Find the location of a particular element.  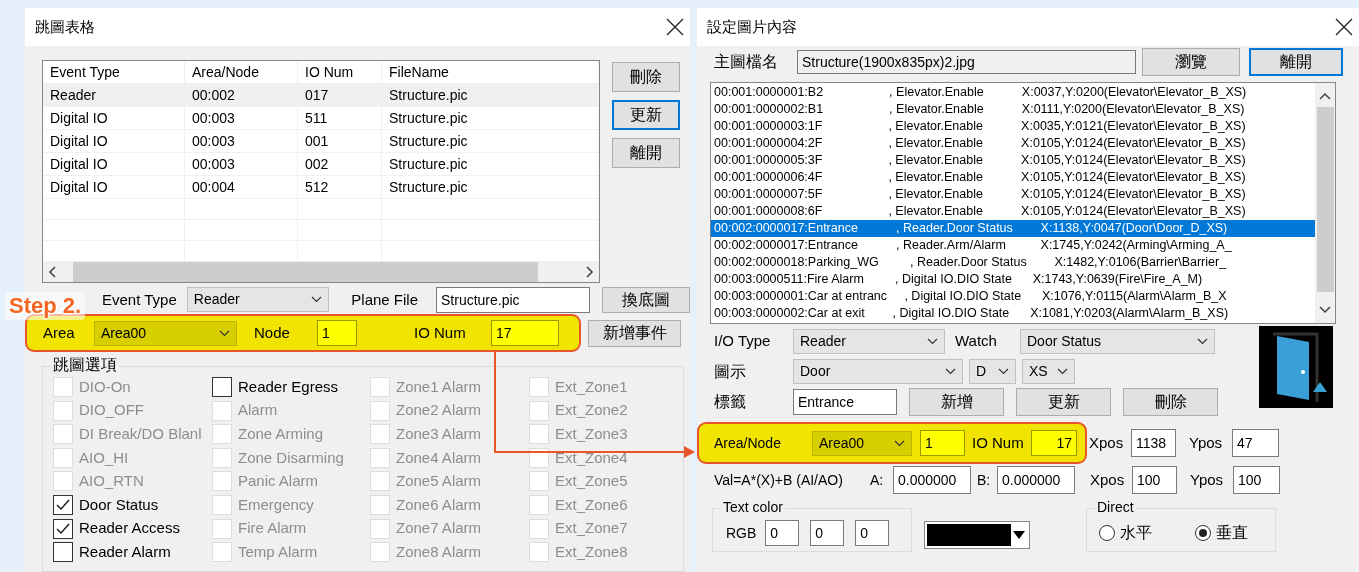

field-label: IO Num is located at coordinates (998, 442).